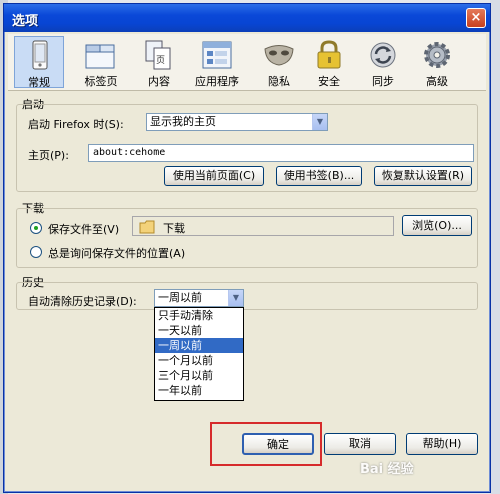  I want to click on tab-sync: 同步, so click(383, 62).